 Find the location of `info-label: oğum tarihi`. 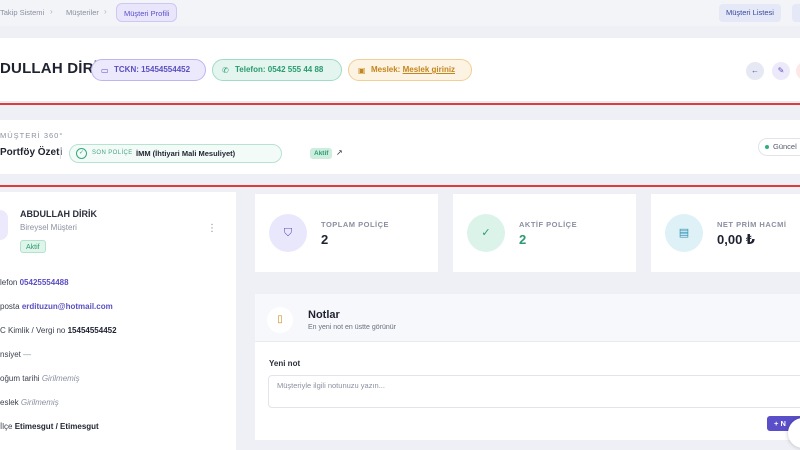

info-label: oğum tarihi is located at coordinates (20, 378).